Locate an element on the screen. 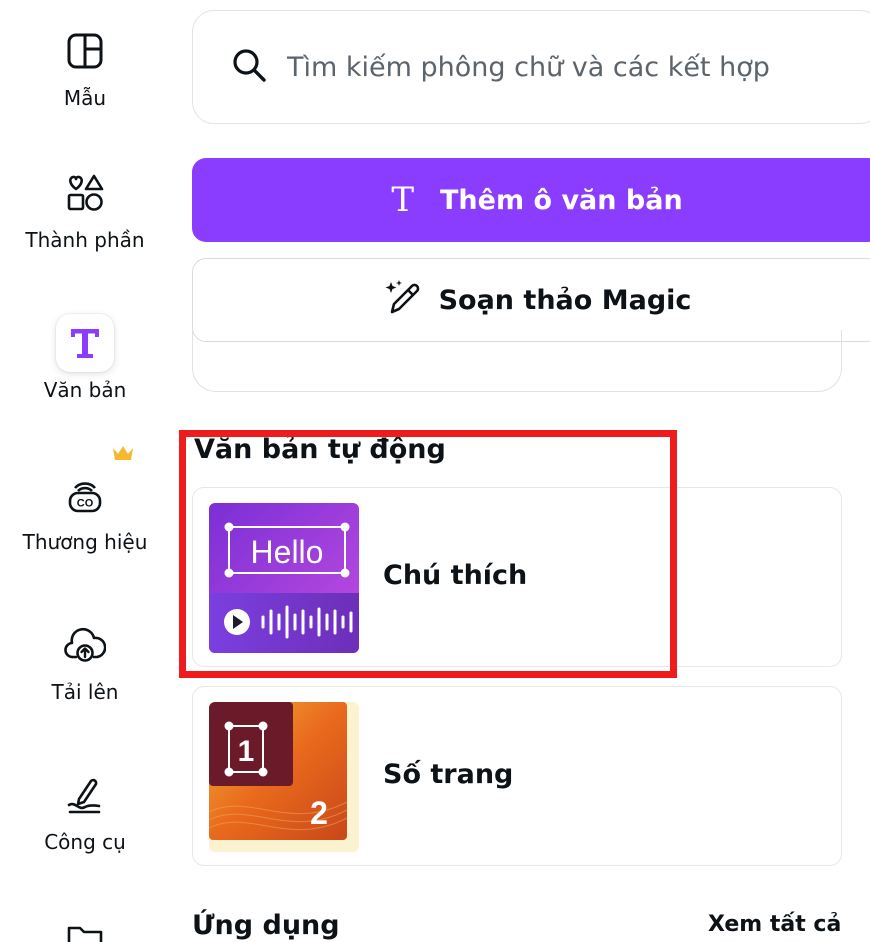  sidebar-item-tools: Công cụ is located at coordinates (85, 810).